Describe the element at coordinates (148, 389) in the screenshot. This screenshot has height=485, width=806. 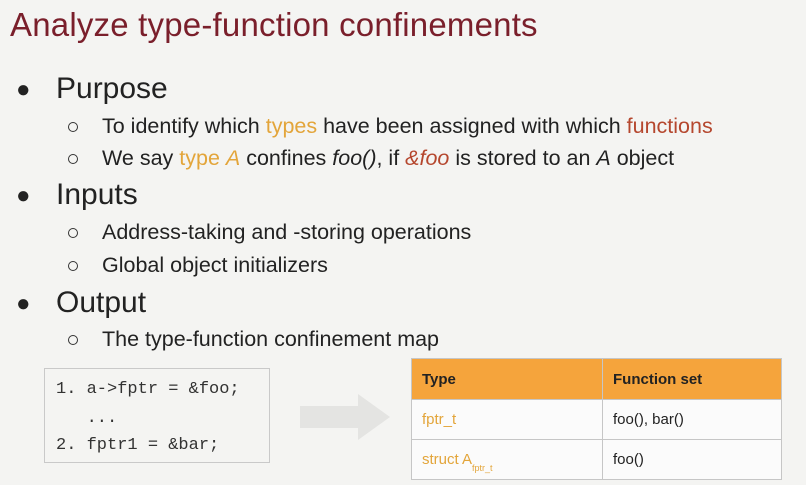
I see `code-line: 1. a->fptr = &foo;` at that location.